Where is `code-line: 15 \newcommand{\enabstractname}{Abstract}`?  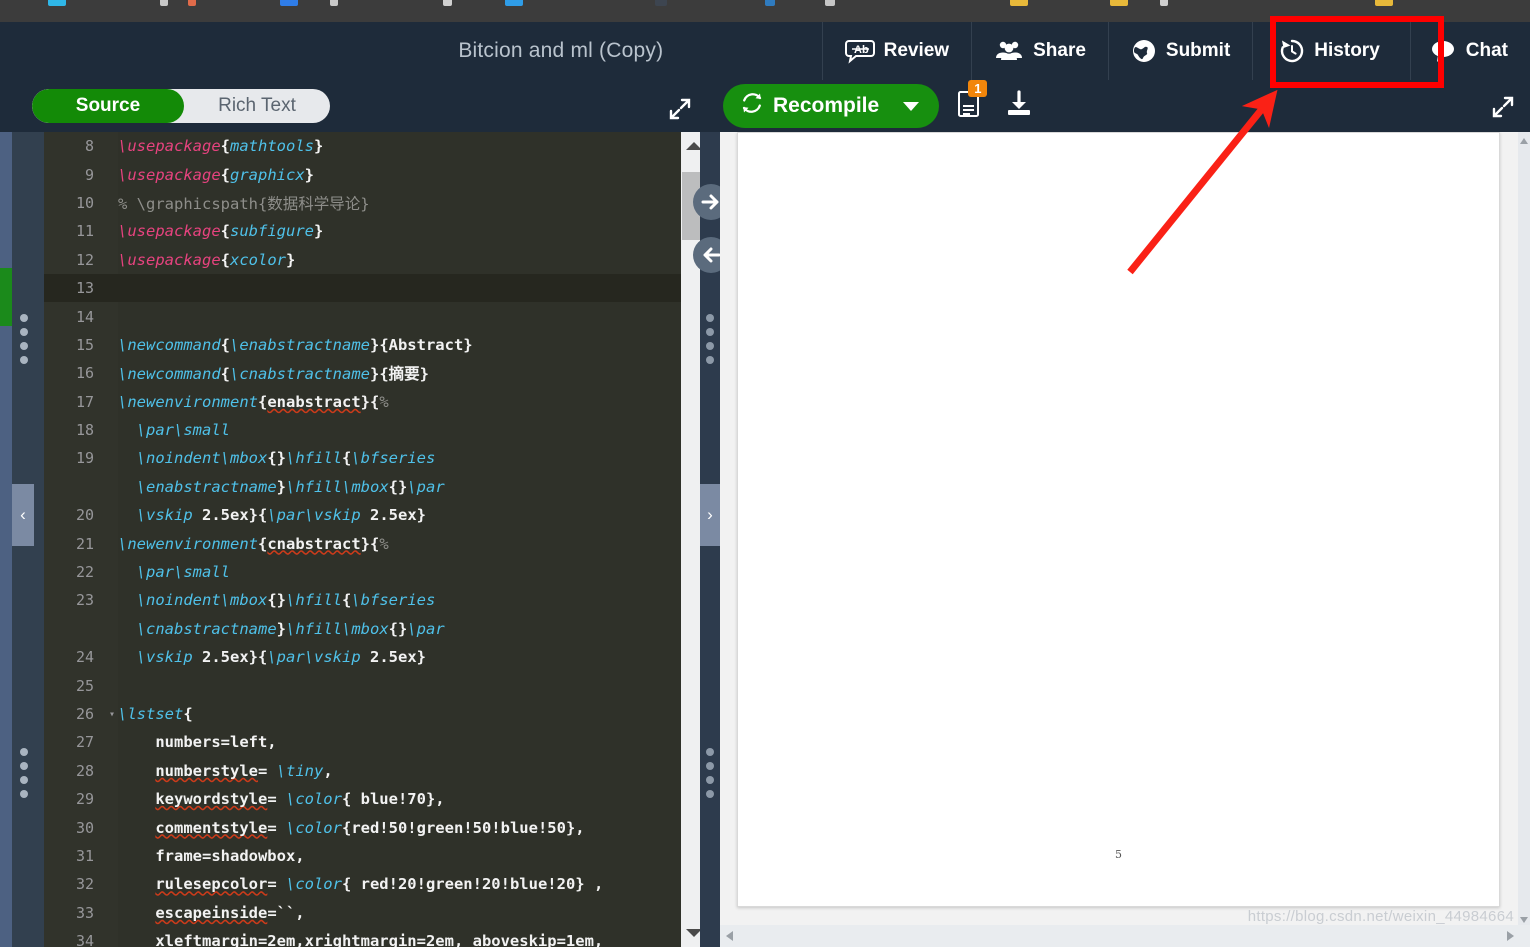 code-line: 15 \newcommand{\enabstractname}{Abstract} is located at coordinates (362, 345).